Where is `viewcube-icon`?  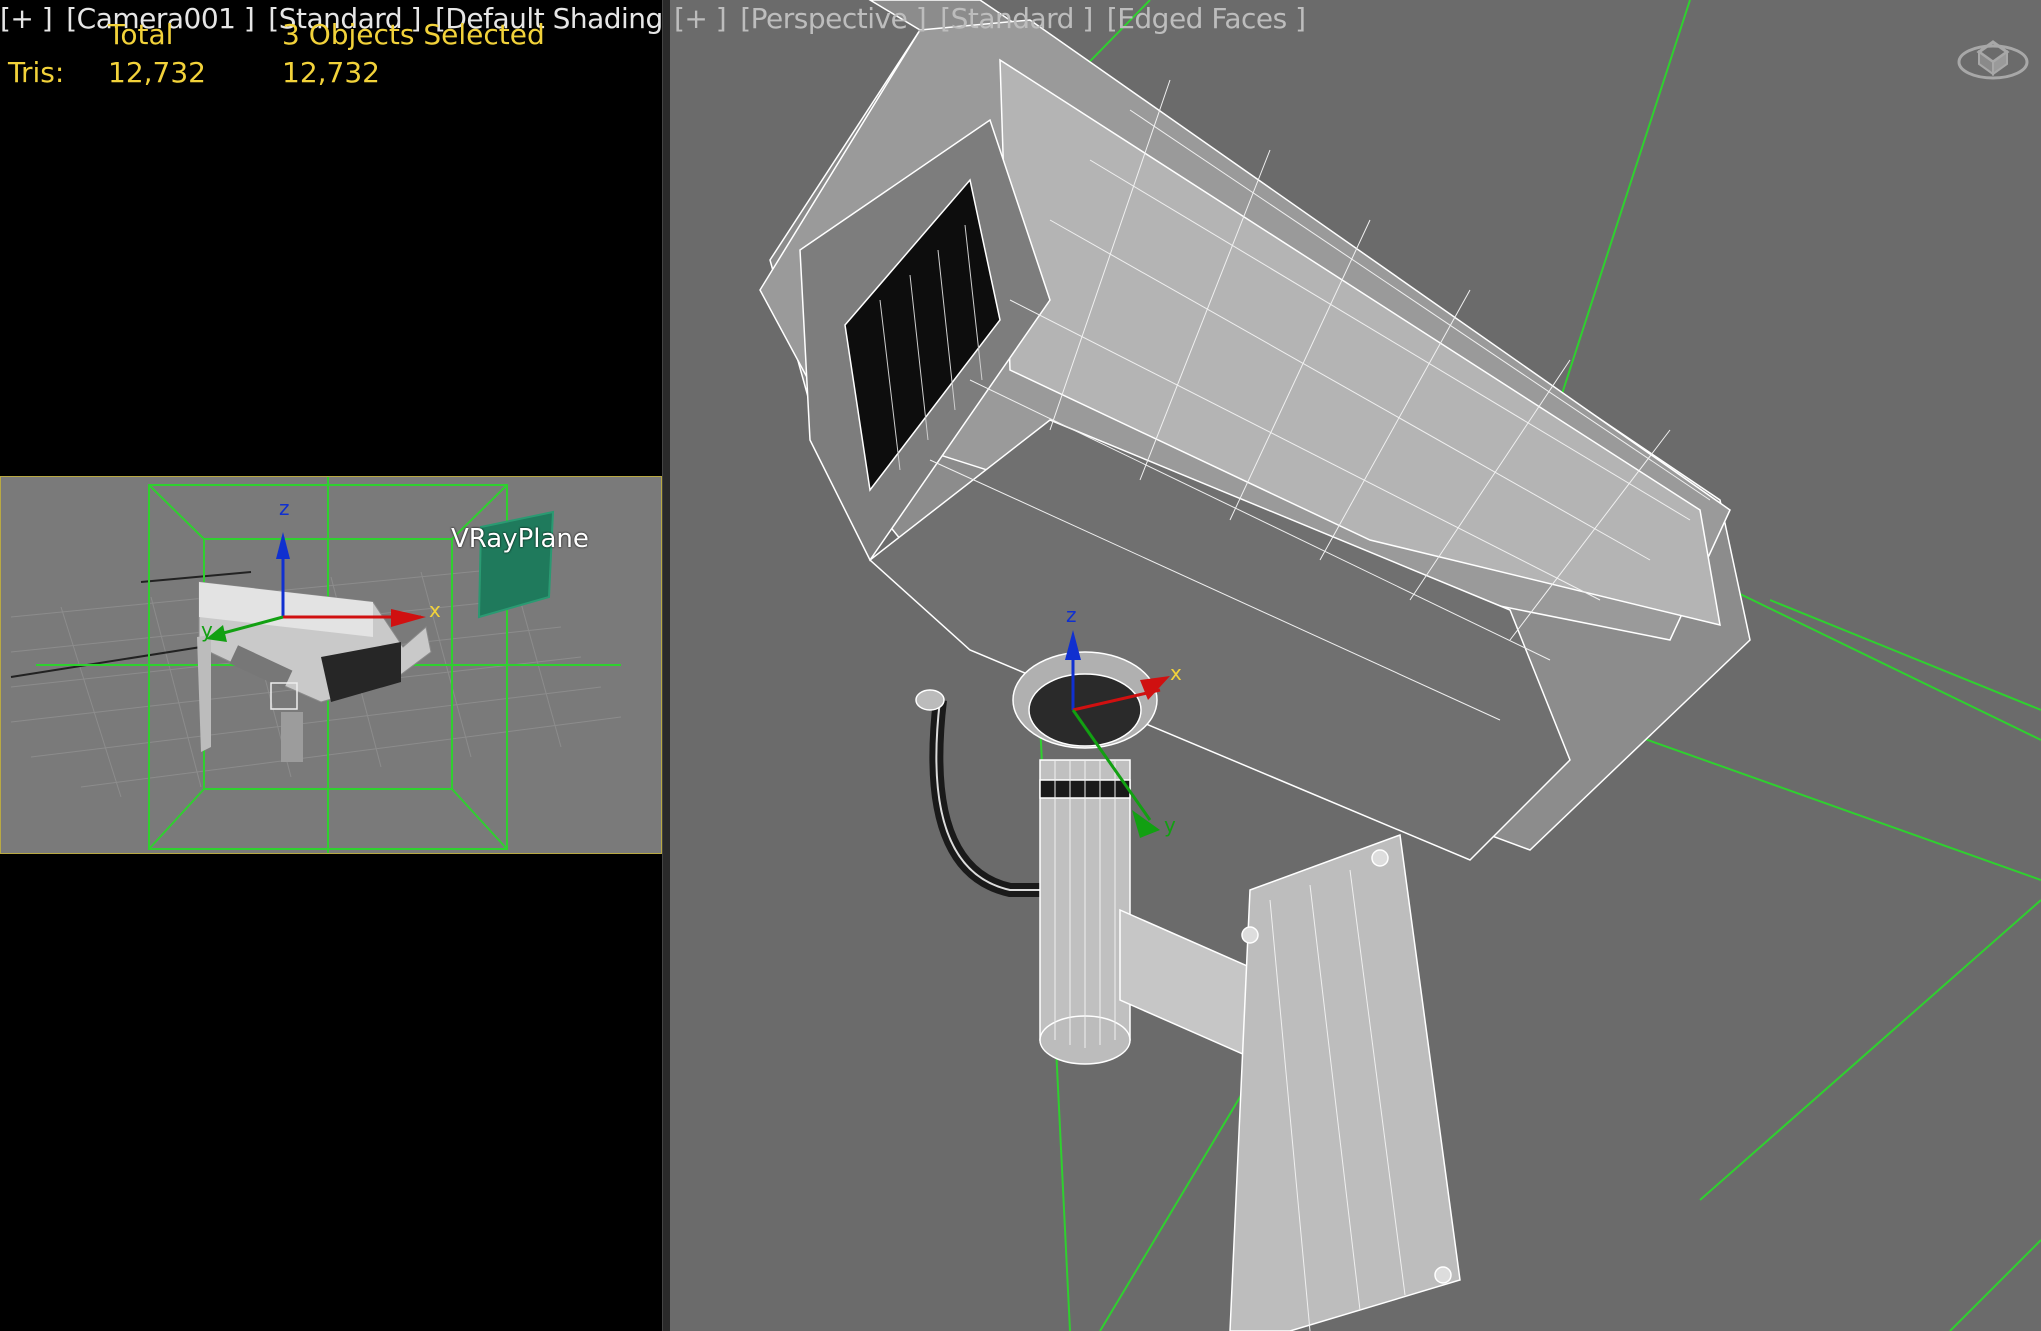 viewcube-icon is located at coordinates (1993, 57).